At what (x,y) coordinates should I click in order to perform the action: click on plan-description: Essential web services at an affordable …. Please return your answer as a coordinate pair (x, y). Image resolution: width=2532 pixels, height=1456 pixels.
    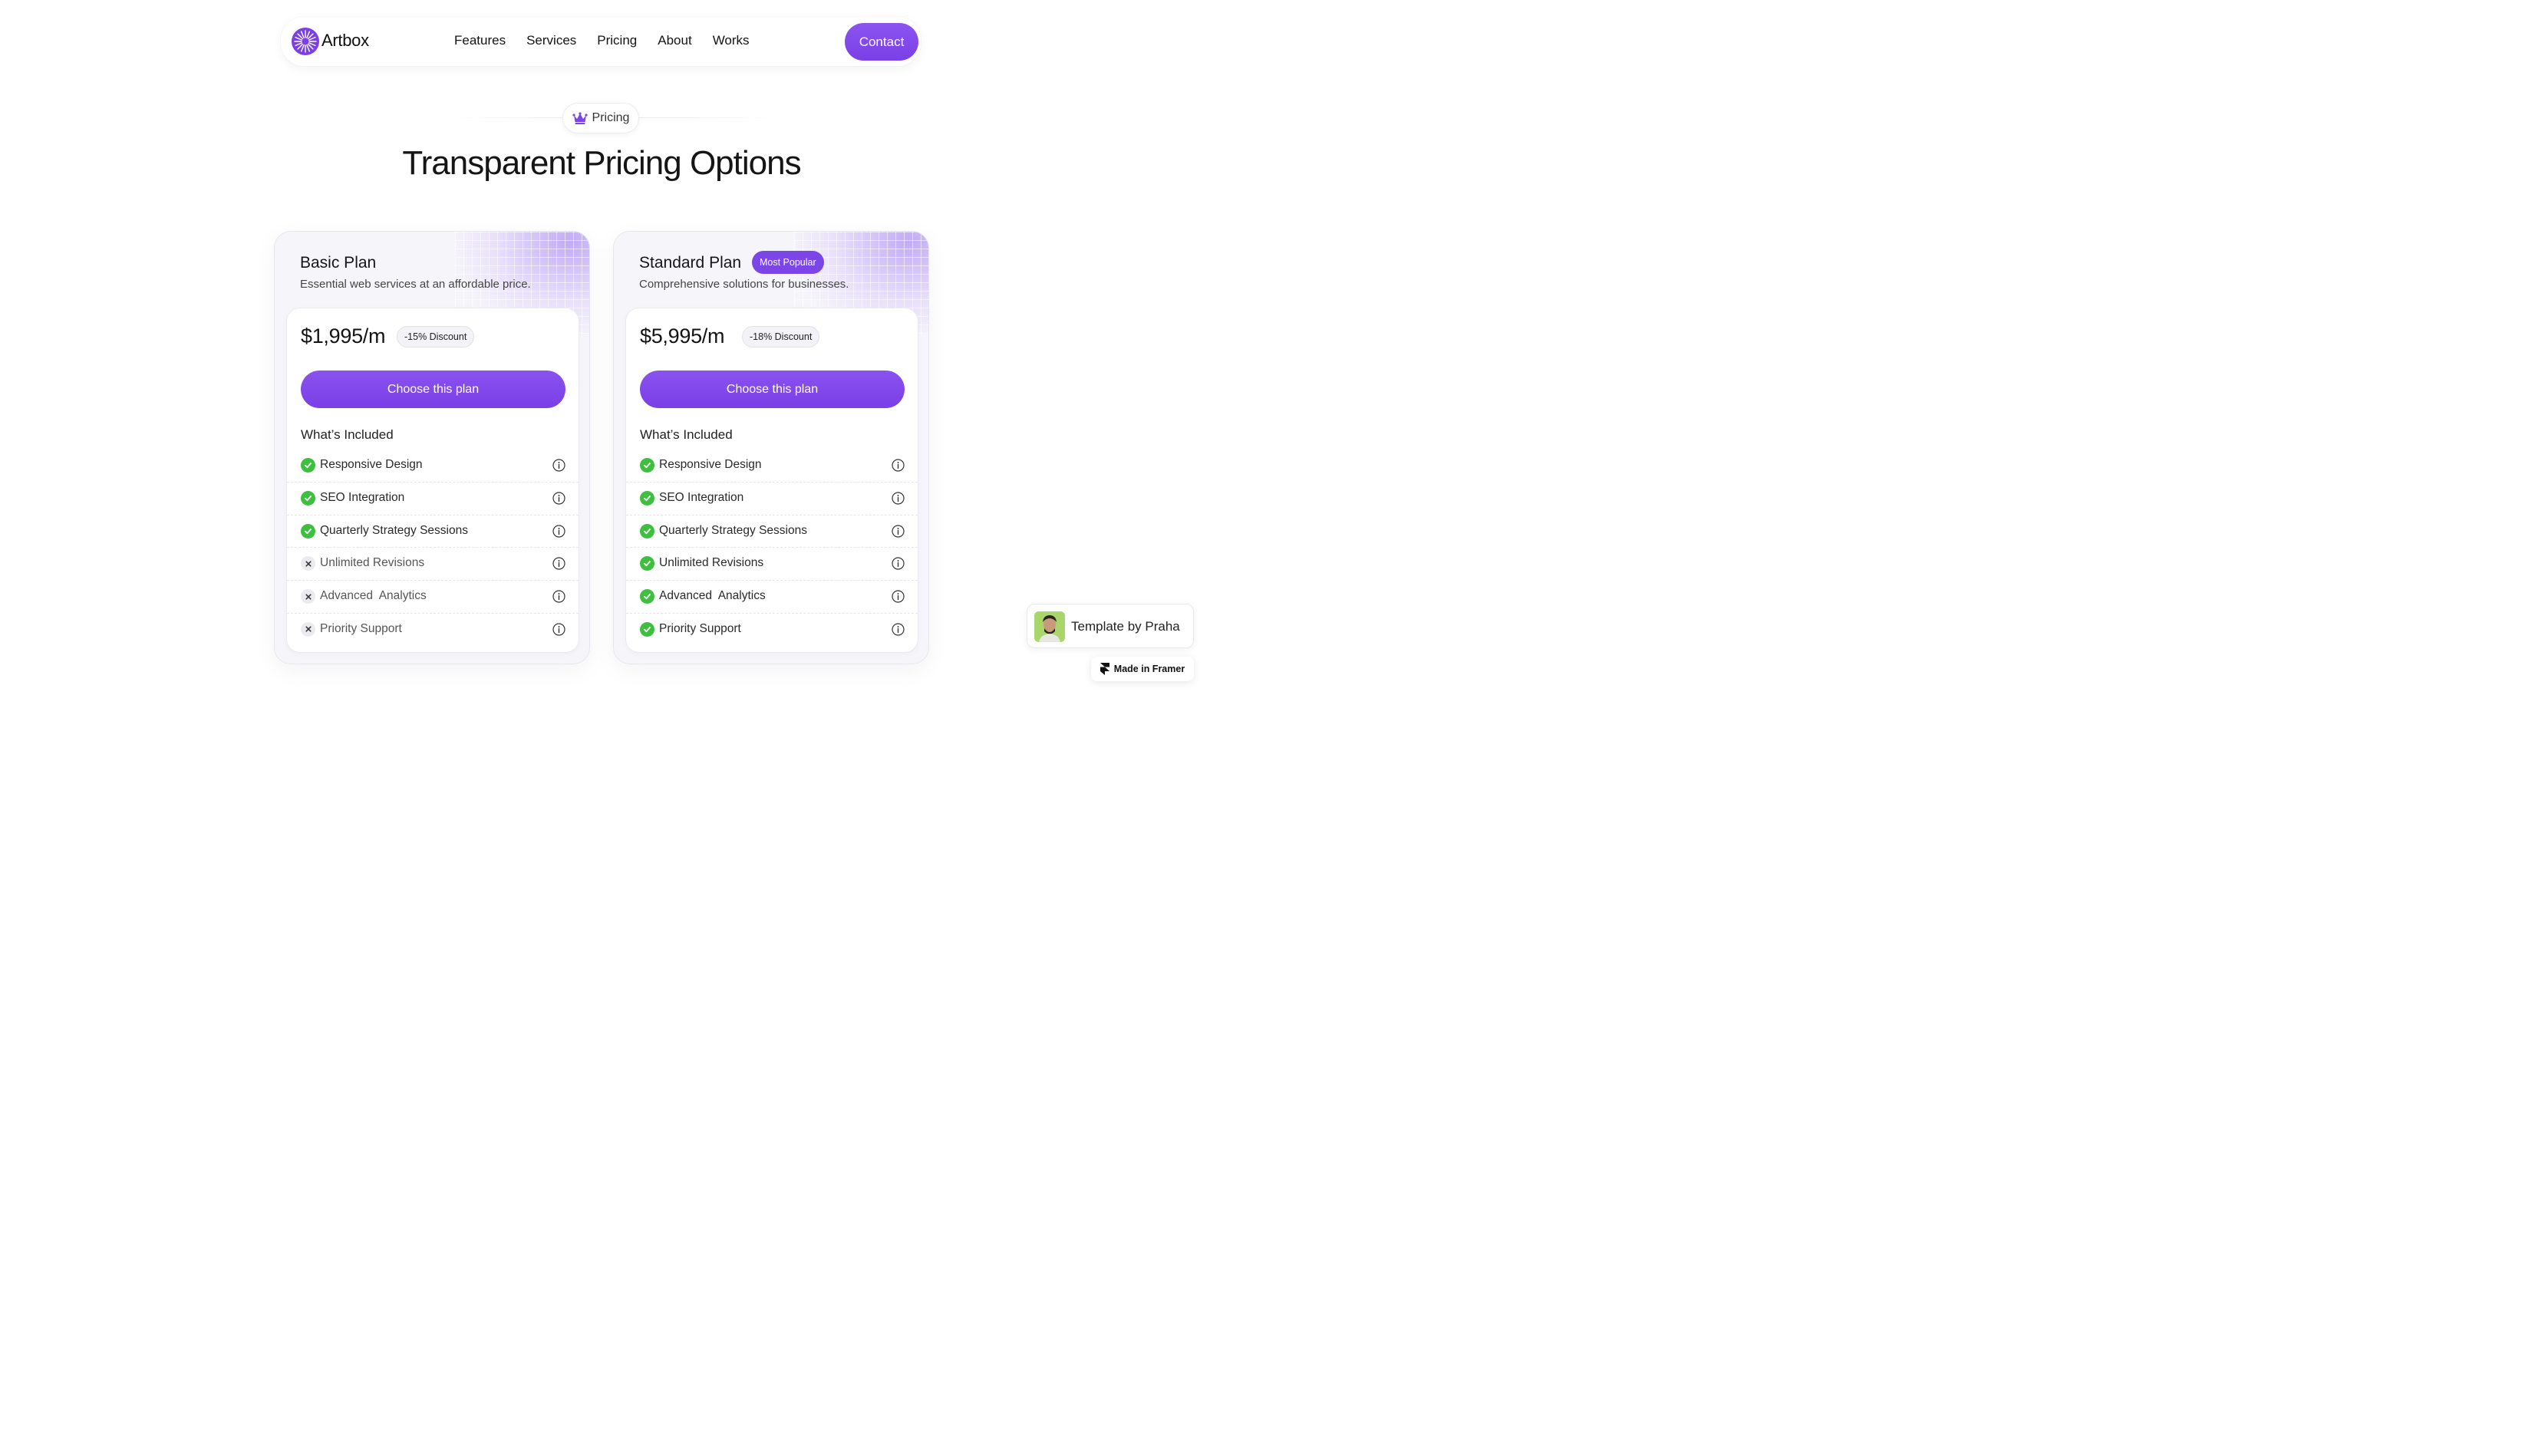
    Looking at the image, I should click on (415, 284).